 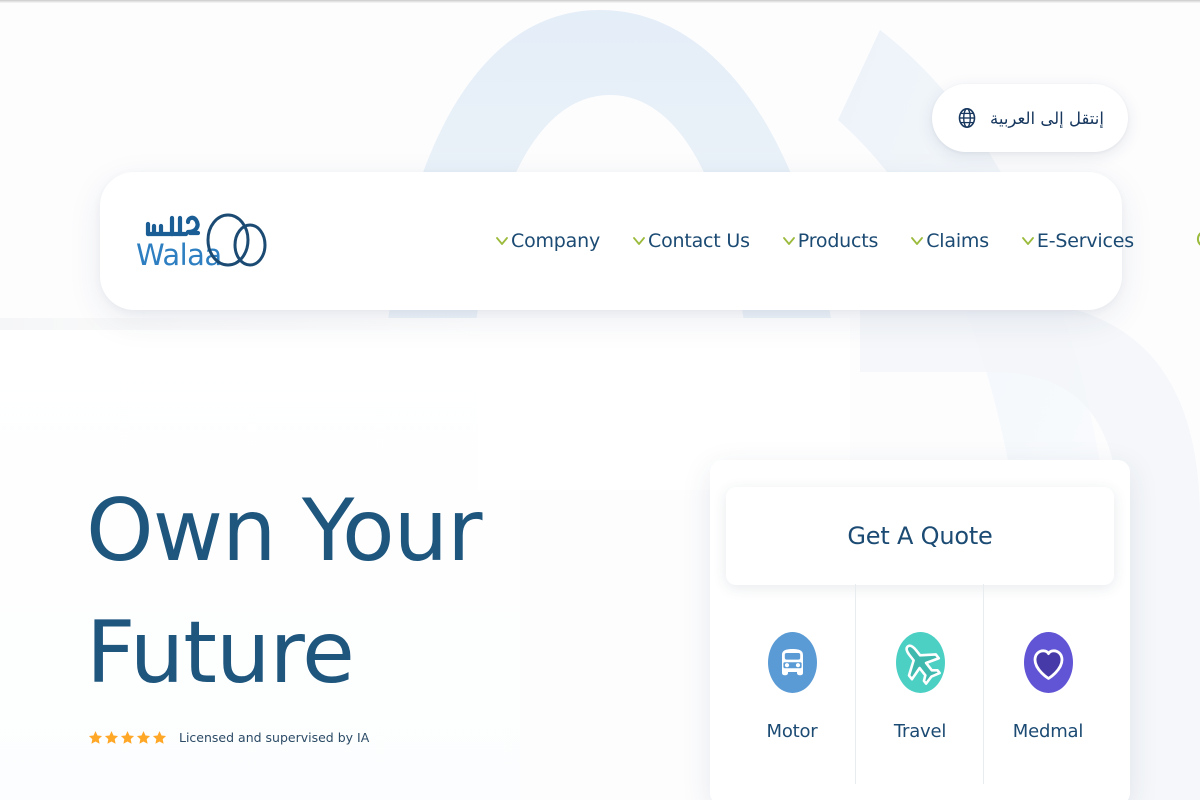 I want to click on nav-item-label: Claims, so click(x=957, y=241).